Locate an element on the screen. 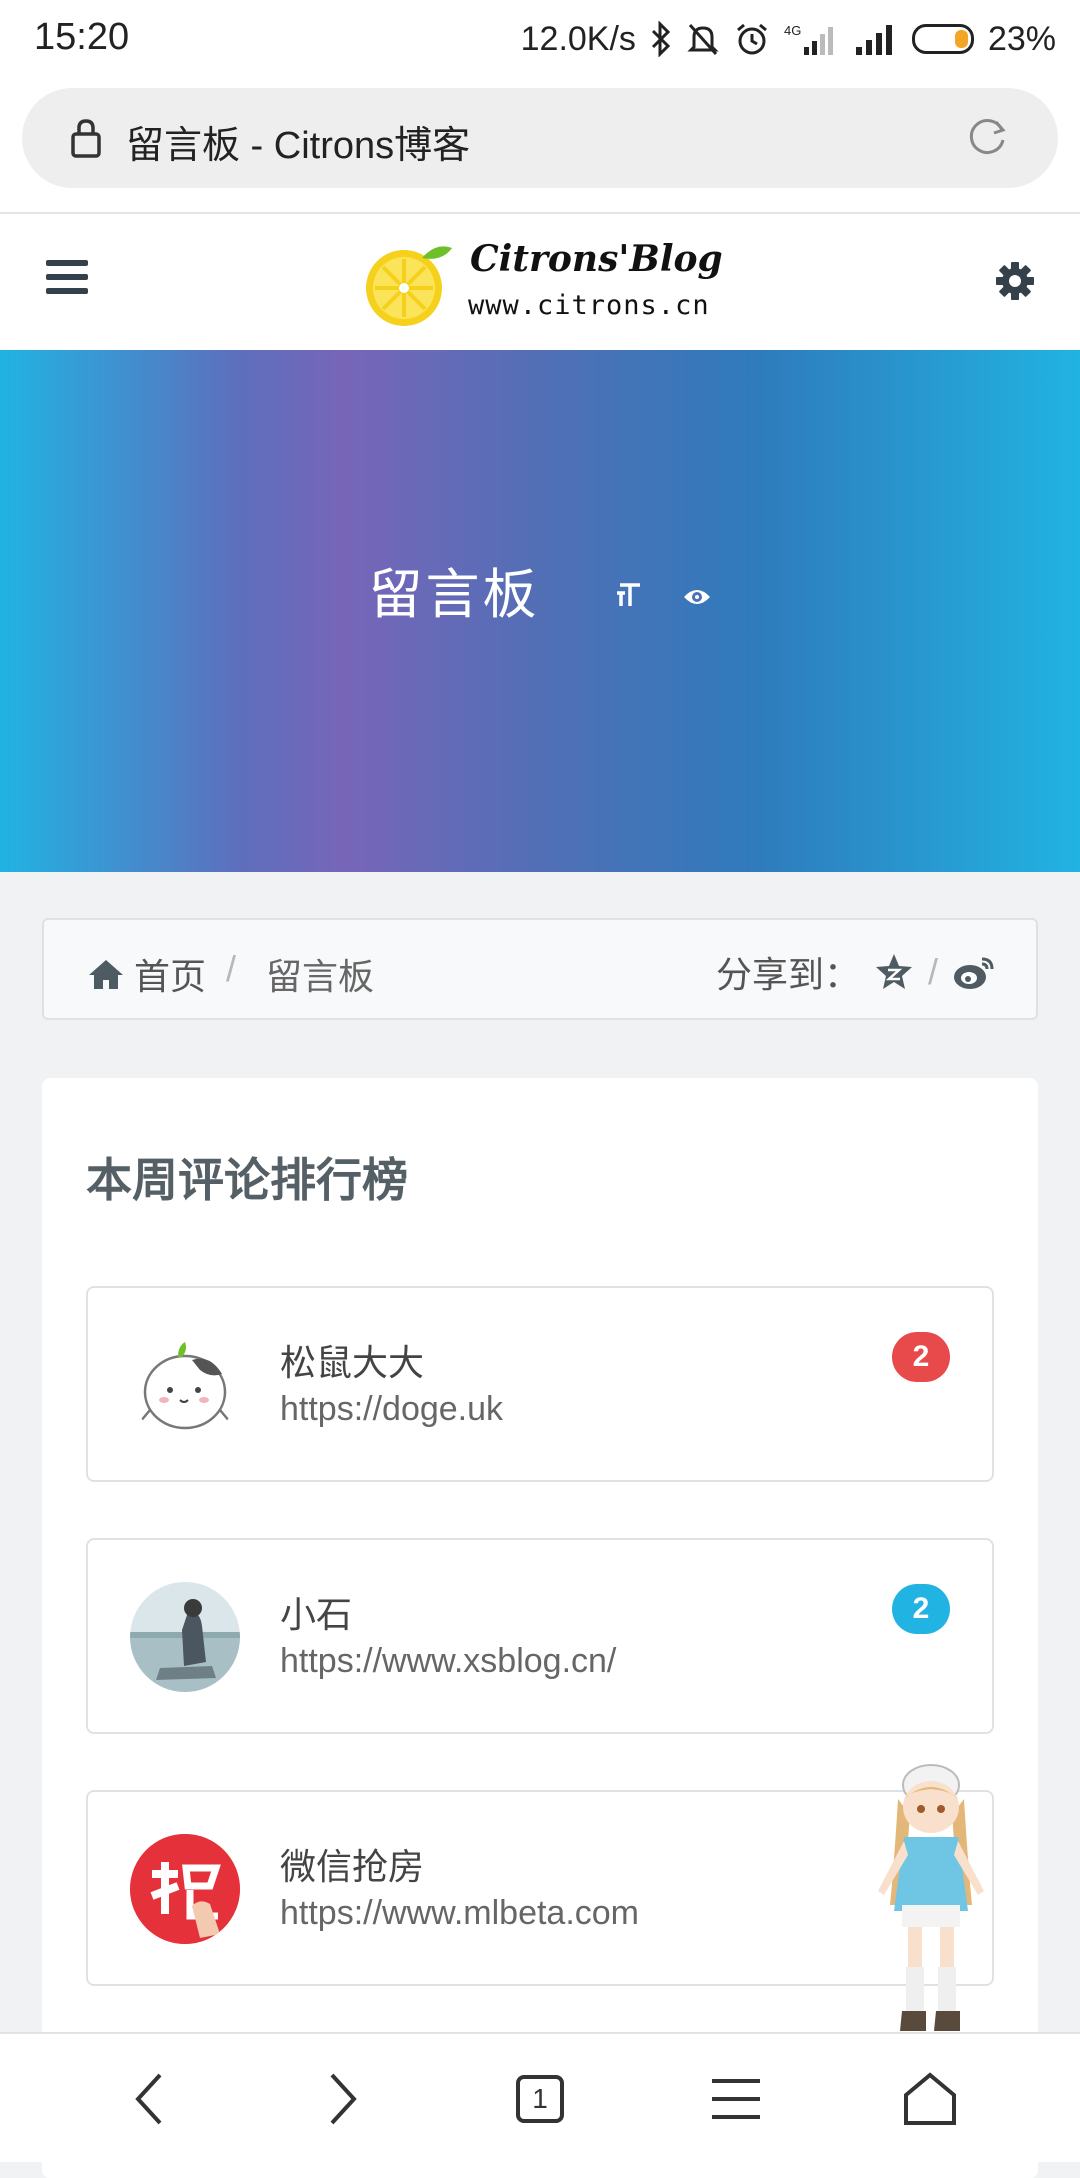 This screenshot has width=1080, height=2178. breadcrumb-home: 首页 is located at coordinates (147, 974).